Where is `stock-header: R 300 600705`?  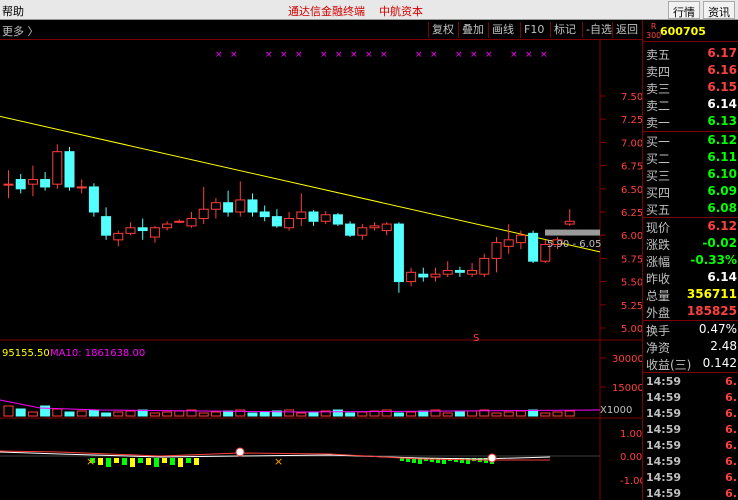
stock-header: R 300 600705 is located at coordinates (690, 31).